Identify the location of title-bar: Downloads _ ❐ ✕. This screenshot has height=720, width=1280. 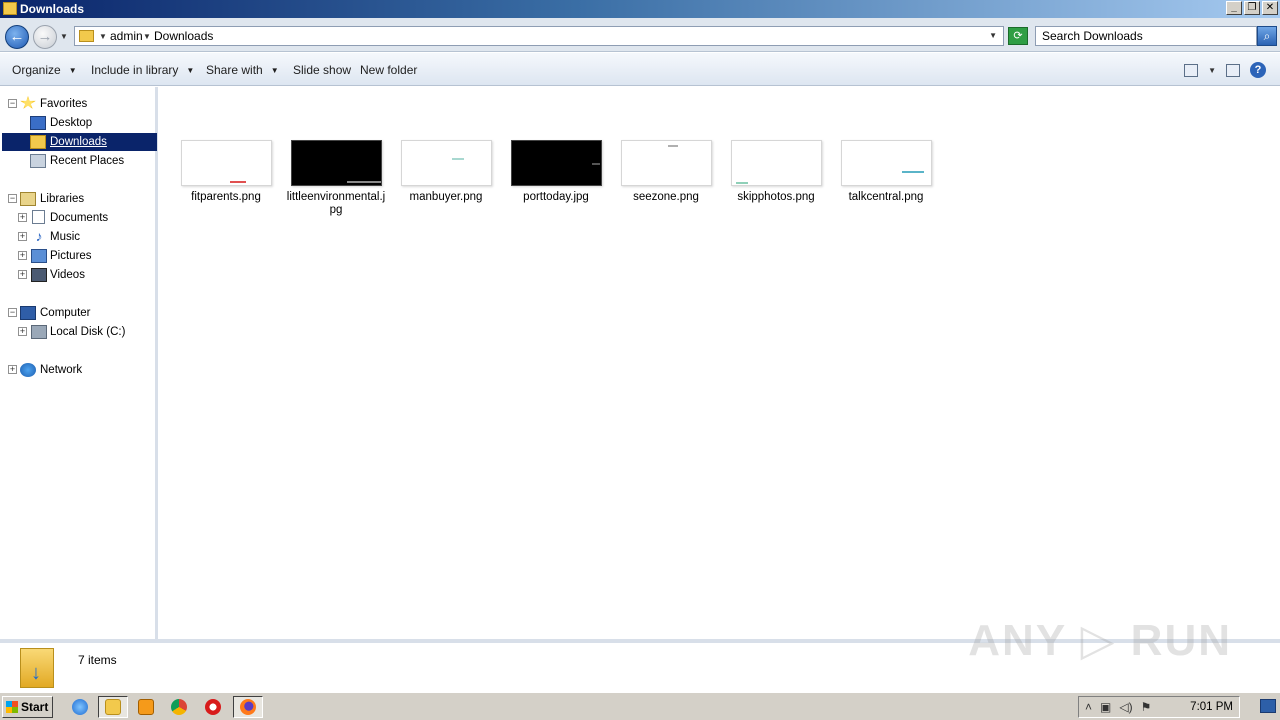
(640, 9).